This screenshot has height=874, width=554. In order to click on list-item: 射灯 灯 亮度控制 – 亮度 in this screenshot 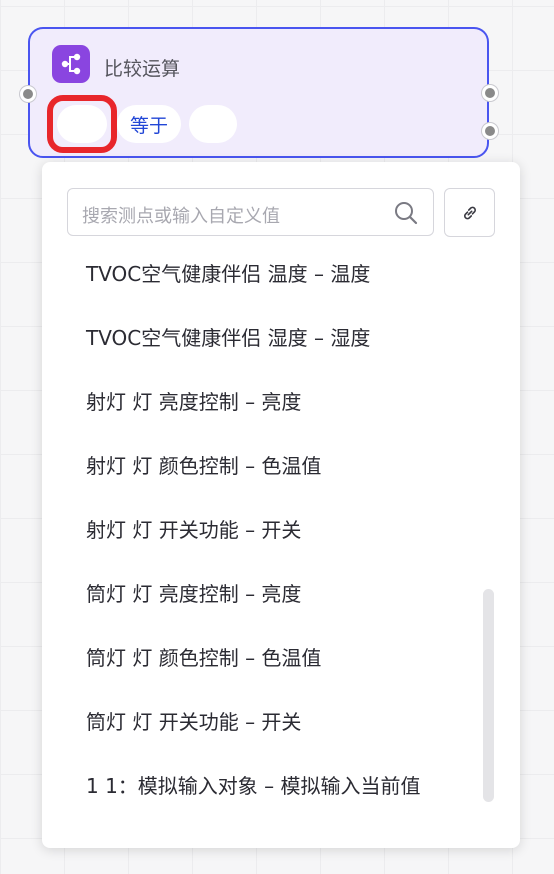, I will do `click(262, 400)`.